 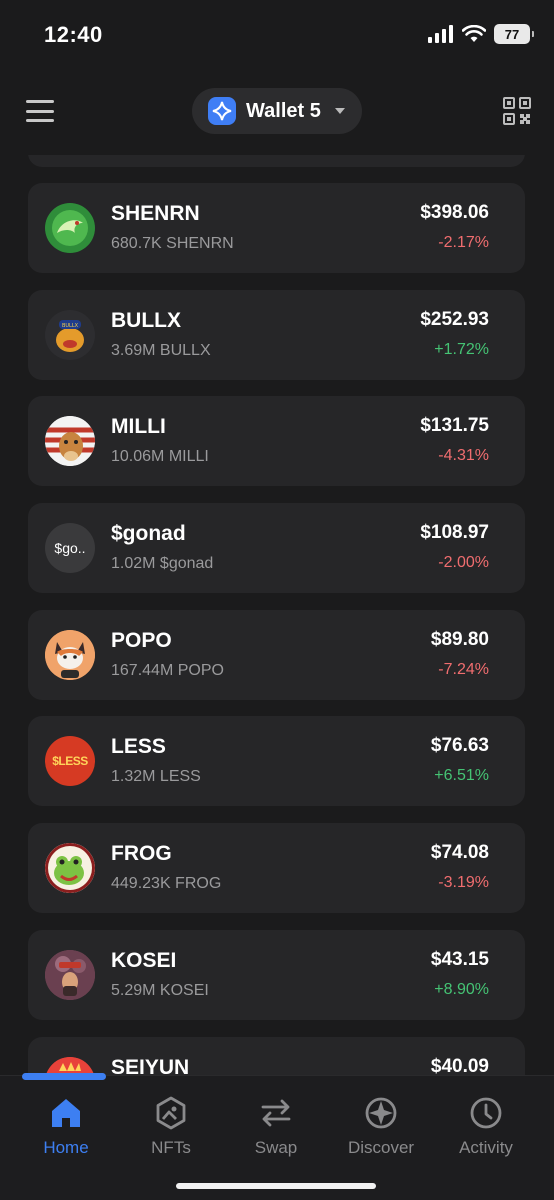 I want to click on token-balance: 1.02M $gonad, so click(x=162, y=563).